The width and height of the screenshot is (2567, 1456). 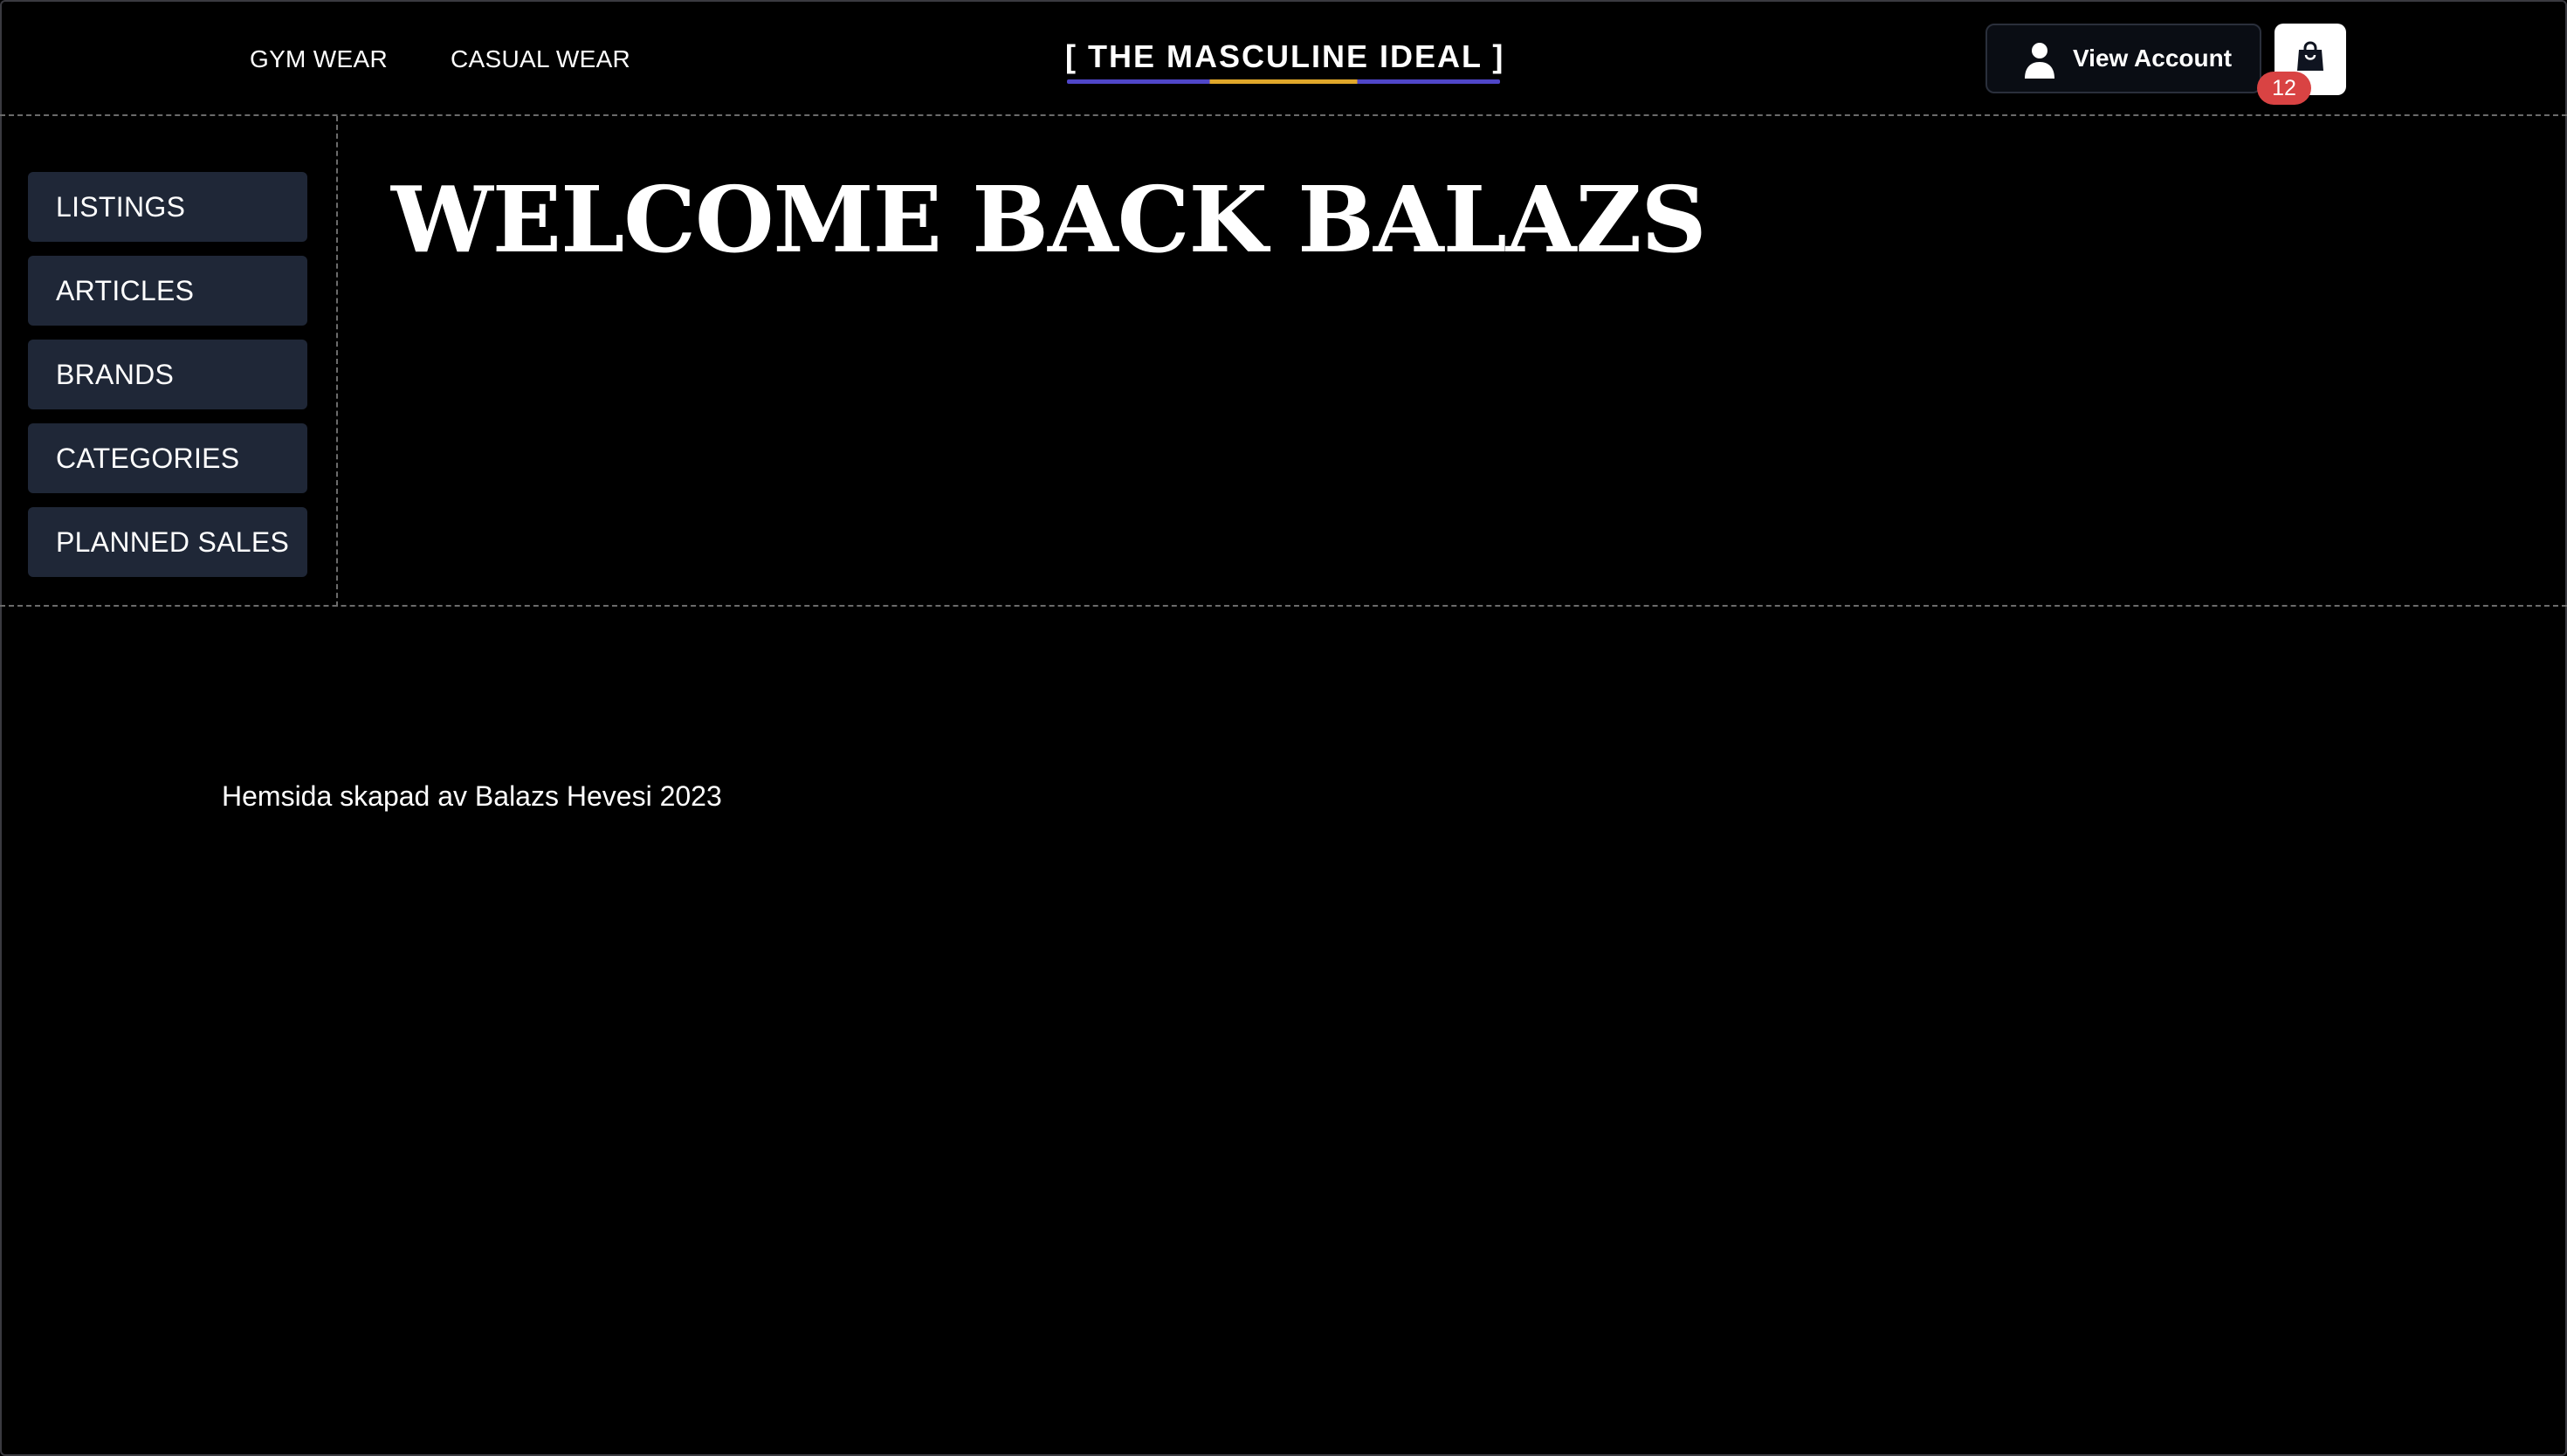 I want to click on sidebar-item-planned-sales: PLANNED SALES, so click(x=167, y=542).